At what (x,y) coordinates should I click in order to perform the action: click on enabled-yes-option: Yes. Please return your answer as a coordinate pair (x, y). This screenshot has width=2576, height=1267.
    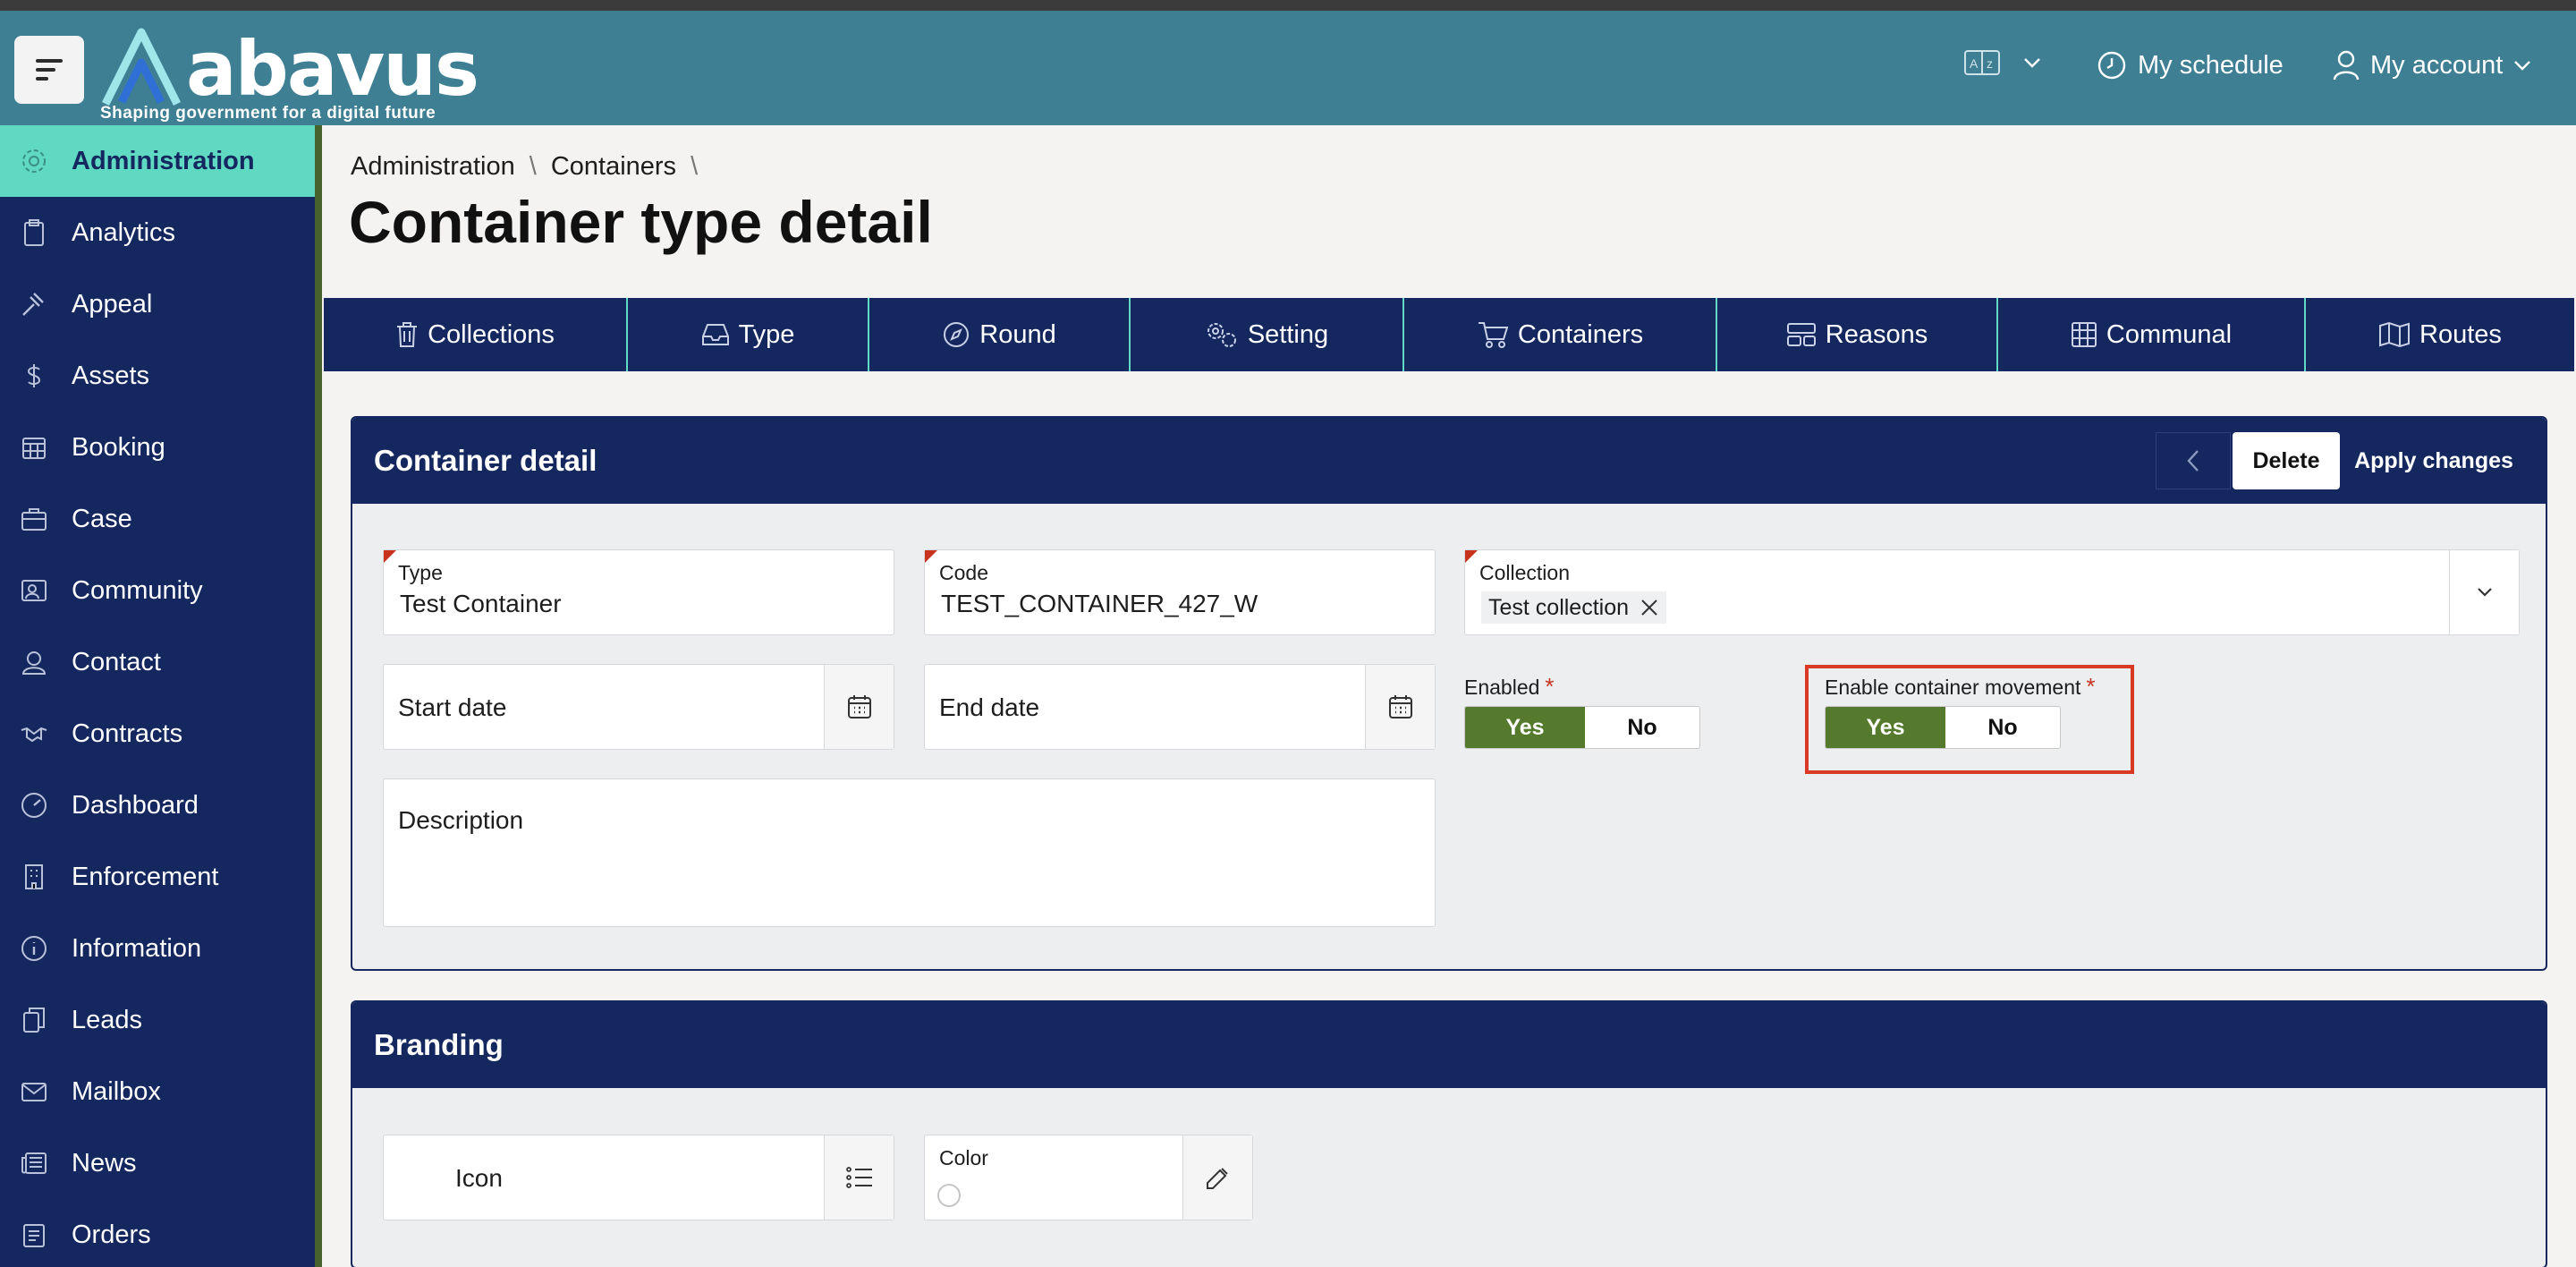
    Looking at the image, I should click on (1525, 727).